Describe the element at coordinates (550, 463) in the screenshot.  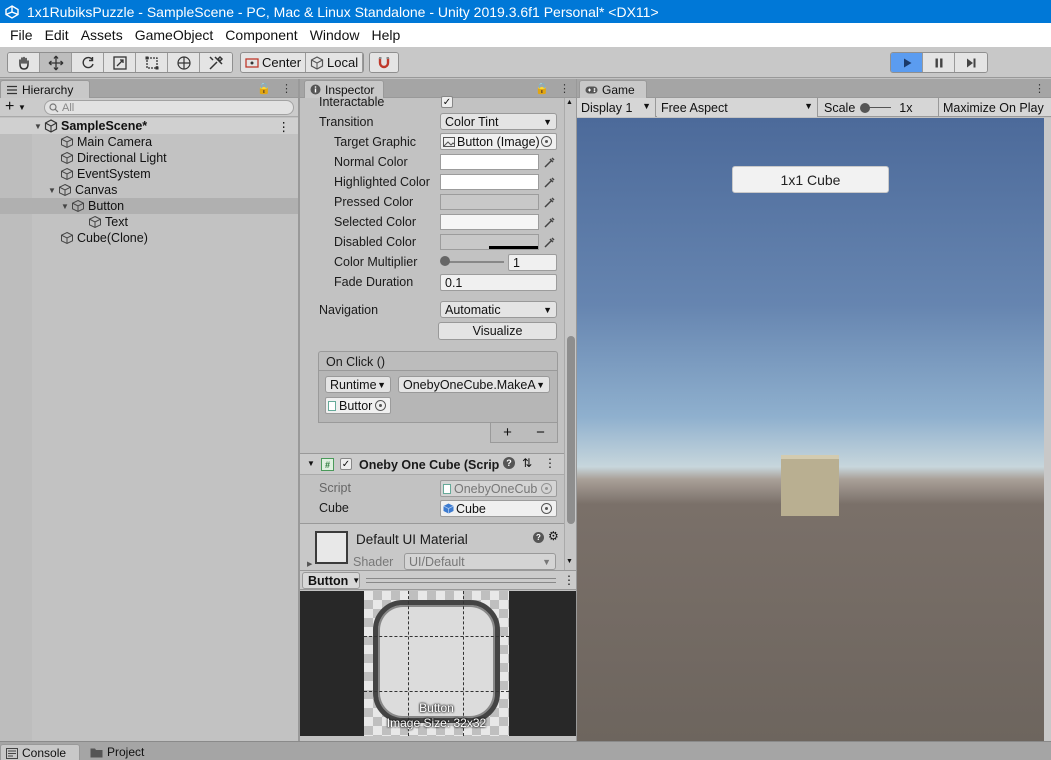
I see `component-menu-icon: ⋮` at that location.